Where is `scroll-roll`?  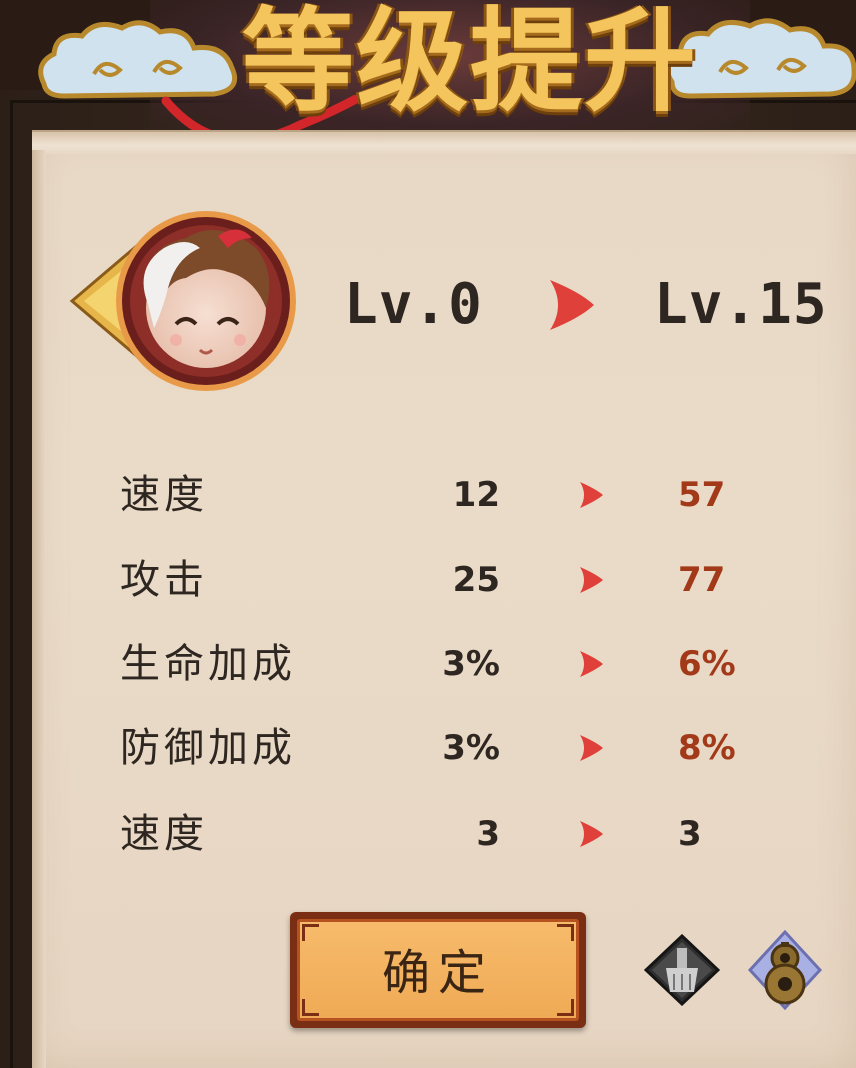 scroll-roll is located at coordinates (444, 142).